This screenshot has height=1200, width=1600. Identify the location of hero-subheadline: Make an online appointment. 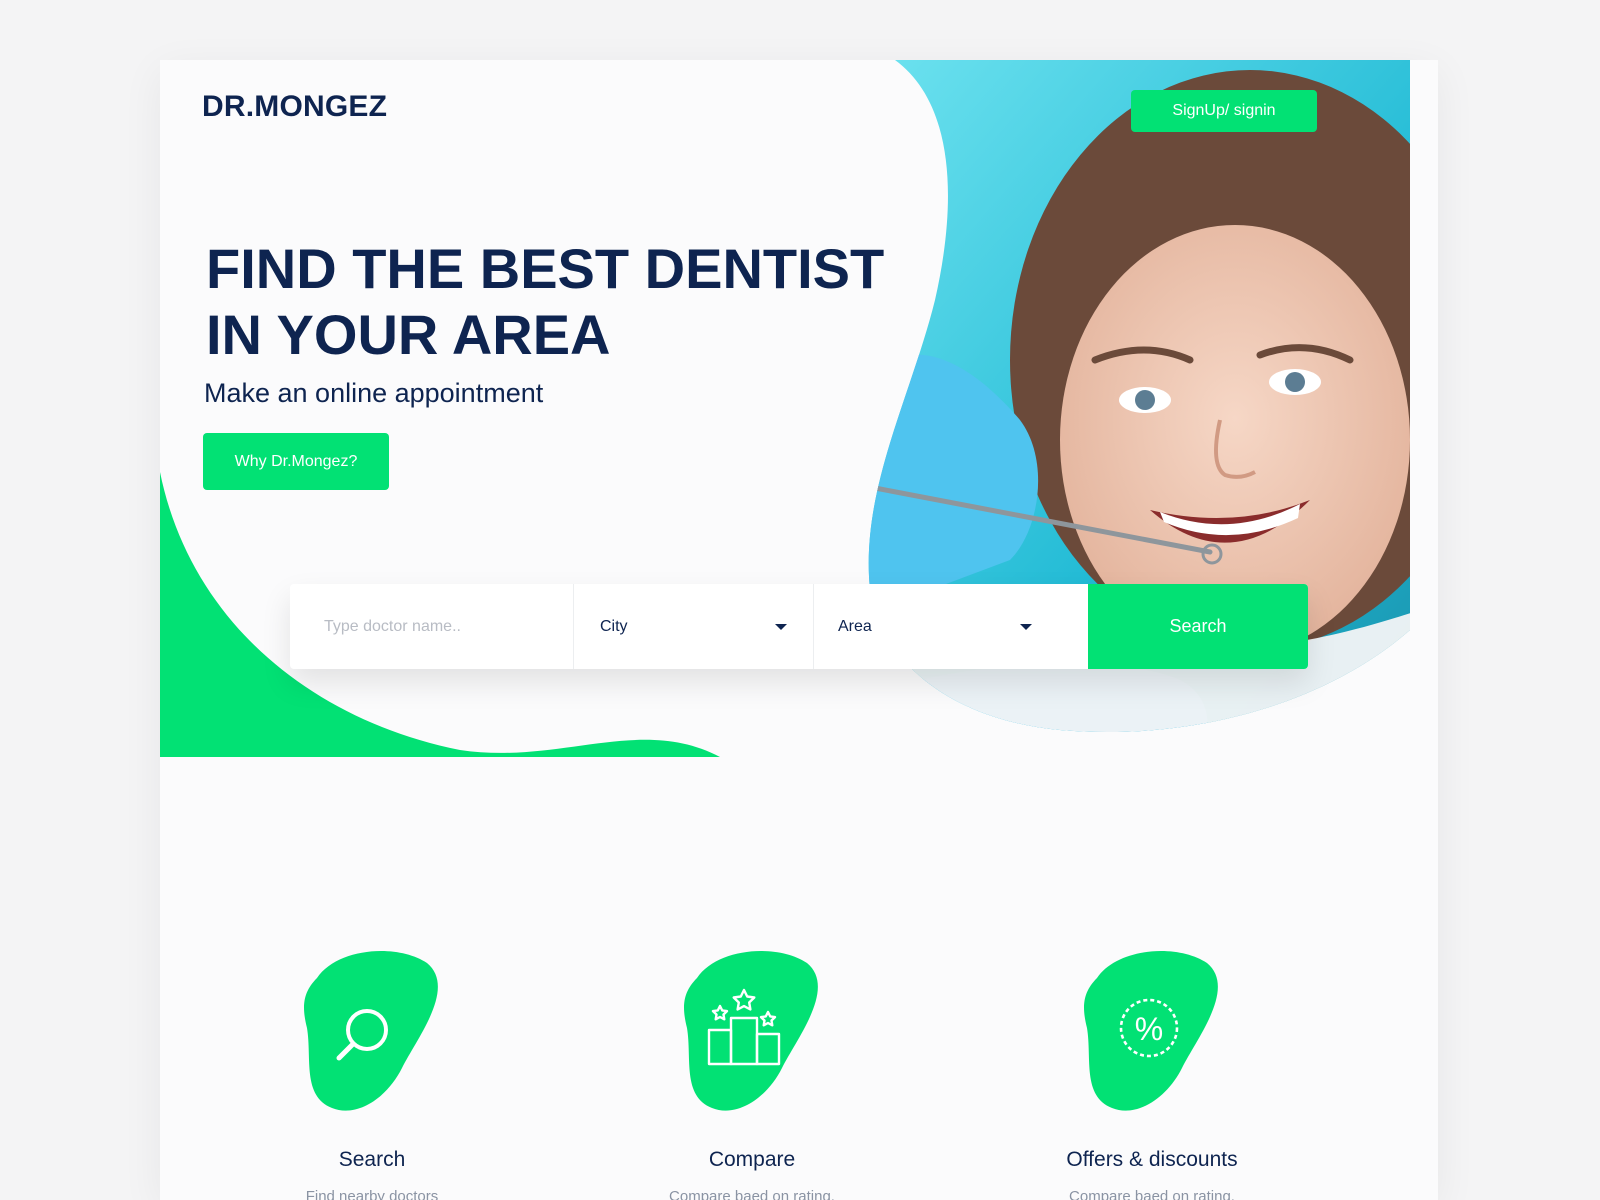
(374, 393).